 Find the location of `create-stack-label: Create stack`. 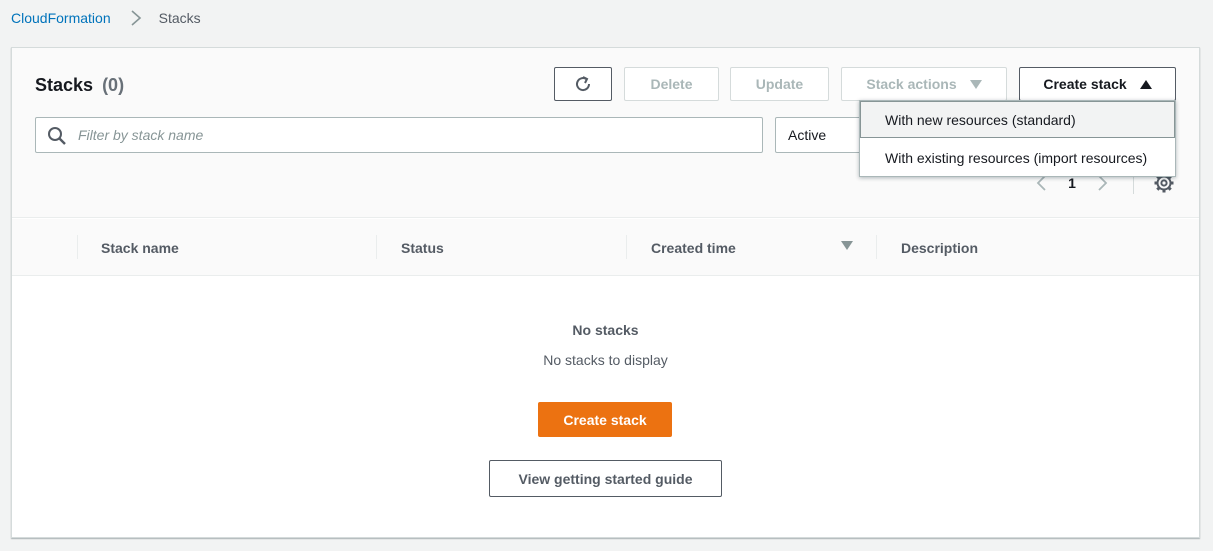

create-stack-label: Create stack is located at coordinates (1085, 84).